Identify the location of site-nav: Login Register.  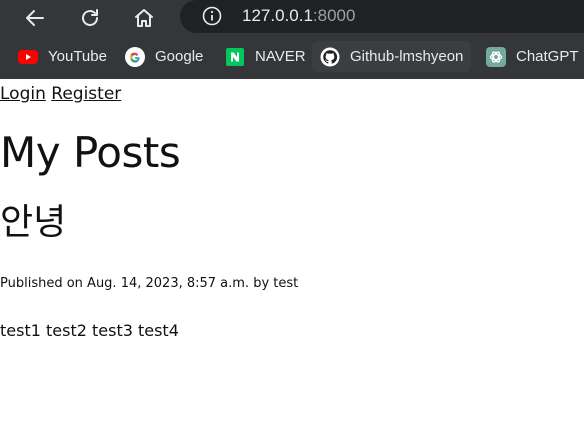
(60, 94).